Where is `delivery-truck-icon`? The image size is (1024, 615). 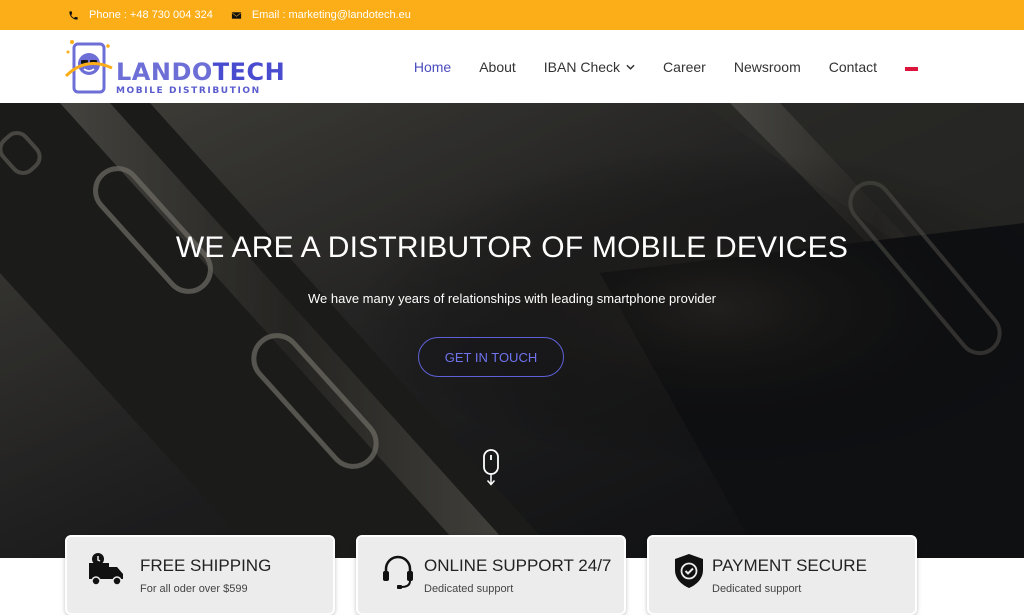 delivery-truck-icon is located at coordinates (106, 569).